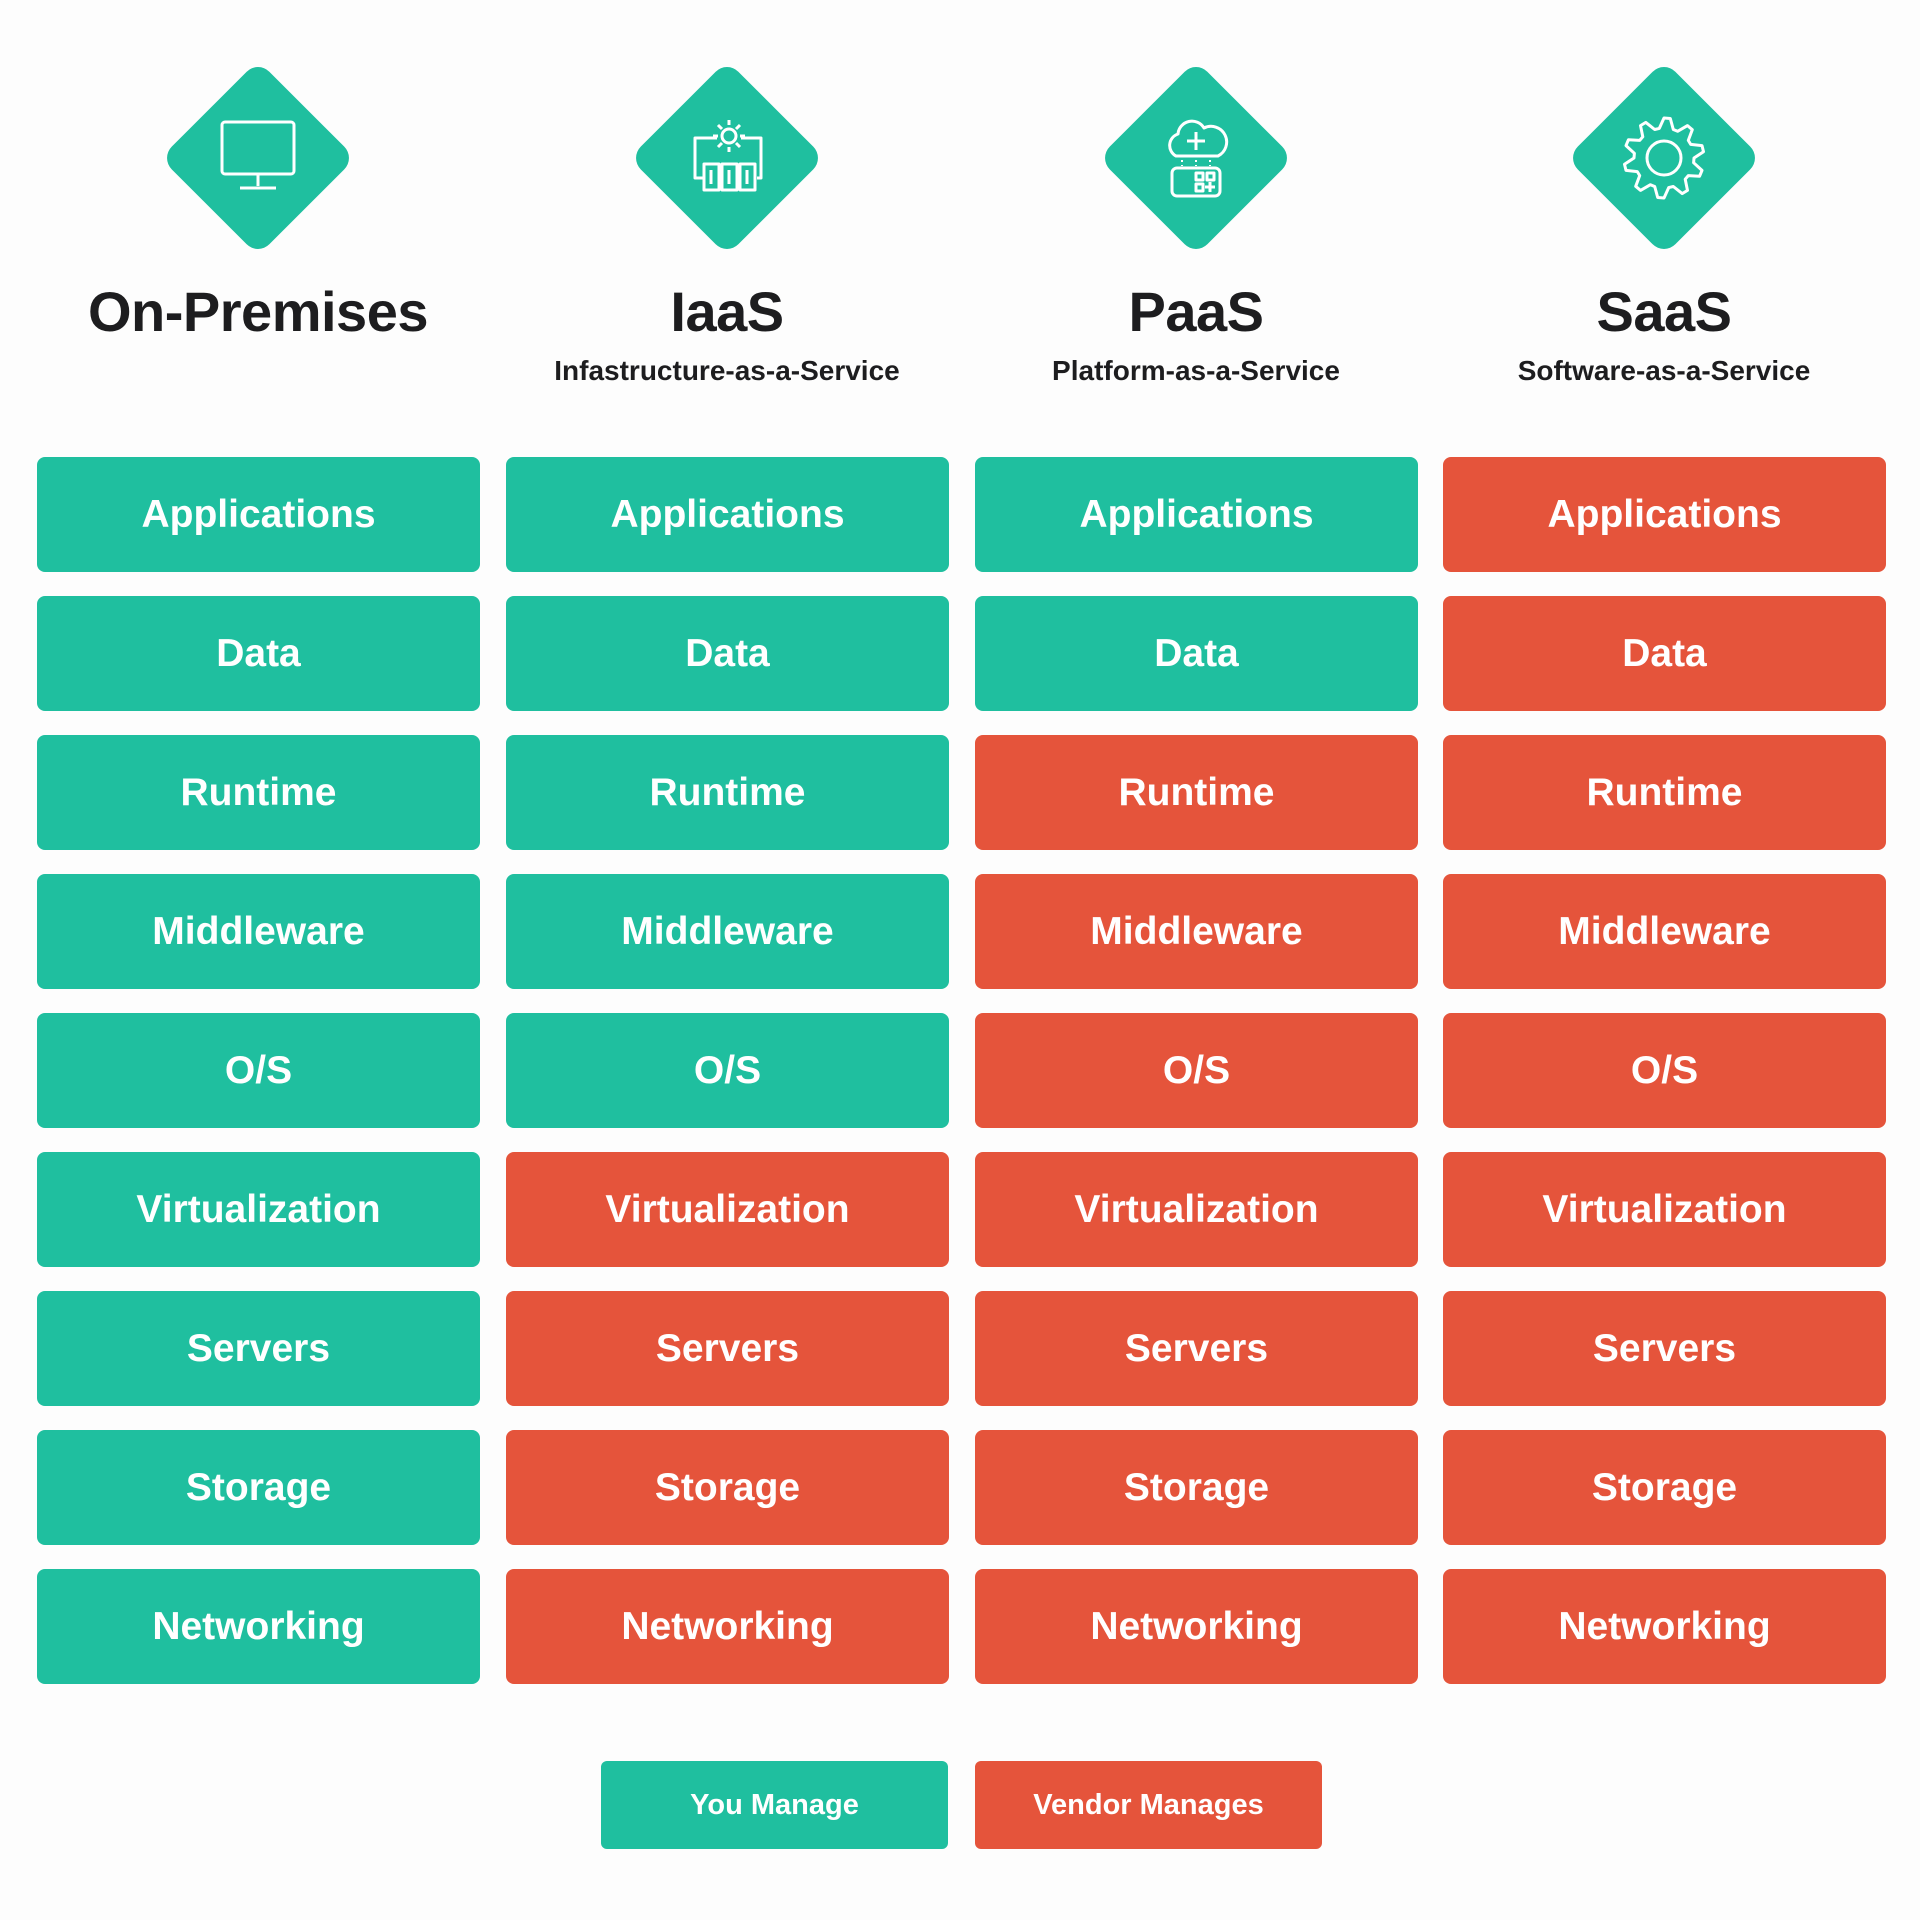 This screenshot has width=1920, height=1920. Describe the element at coordinates (1664, 311) in the screenshot. I see `column-title: SaaS` at that location.